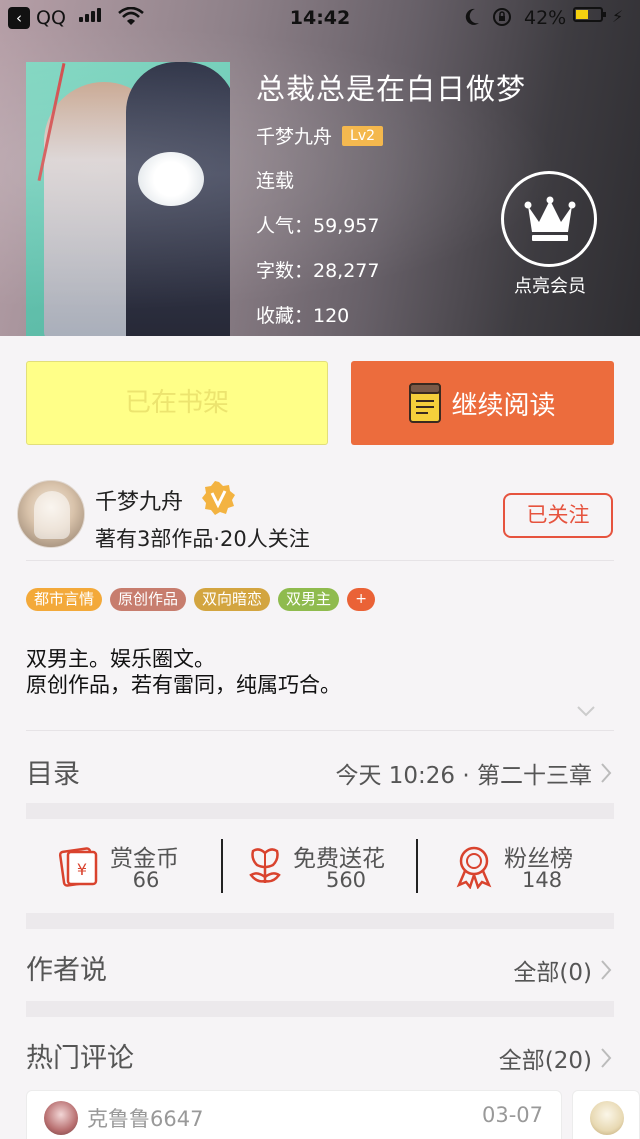 This screenshot has height=1139, width=640. What do you see at coordinates (320, 18) in the screenshot?
I see `status-bar: ‹ QQ 14:42 42% ⚡` at bounding box center [320, 18].